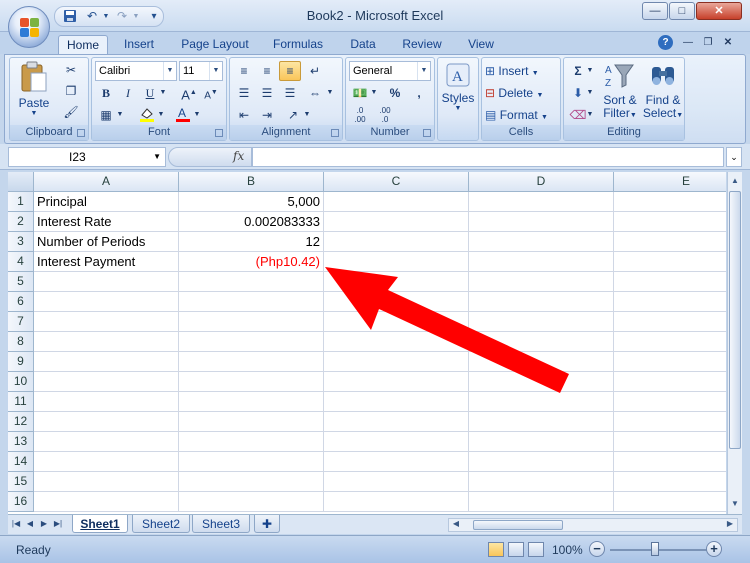 The image size is (750, 563). Describe the element at coordinates (708, 42) in the screenshot. I see `workbook-restore-button: ❐` at that location.